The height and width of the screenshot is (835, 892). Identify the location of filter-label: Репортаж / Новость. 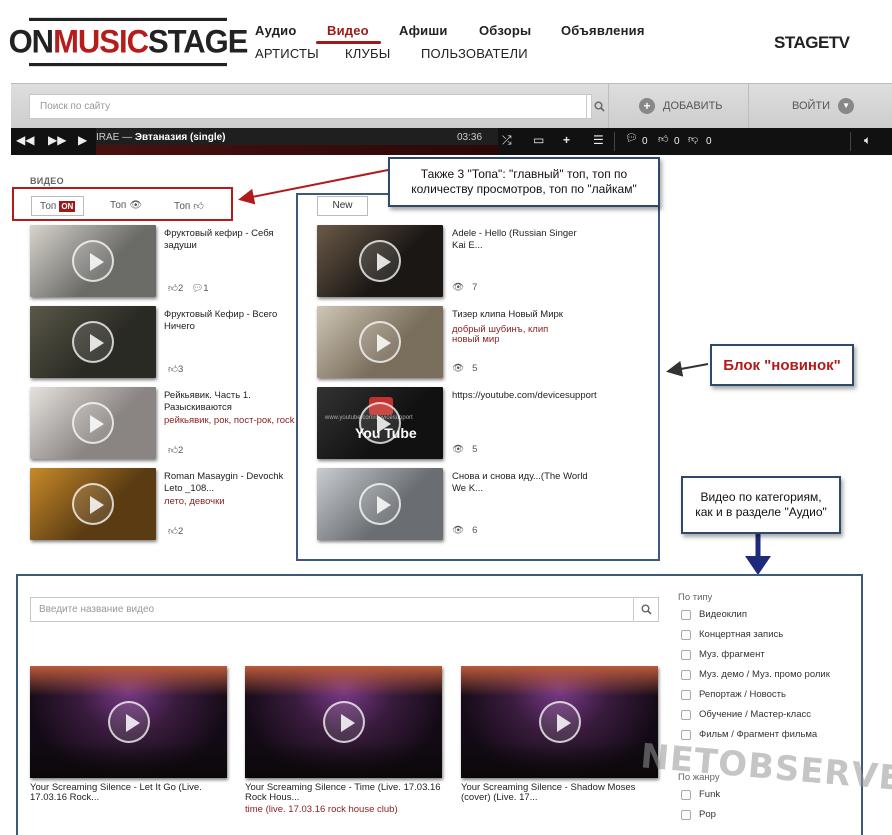
(742, 694).